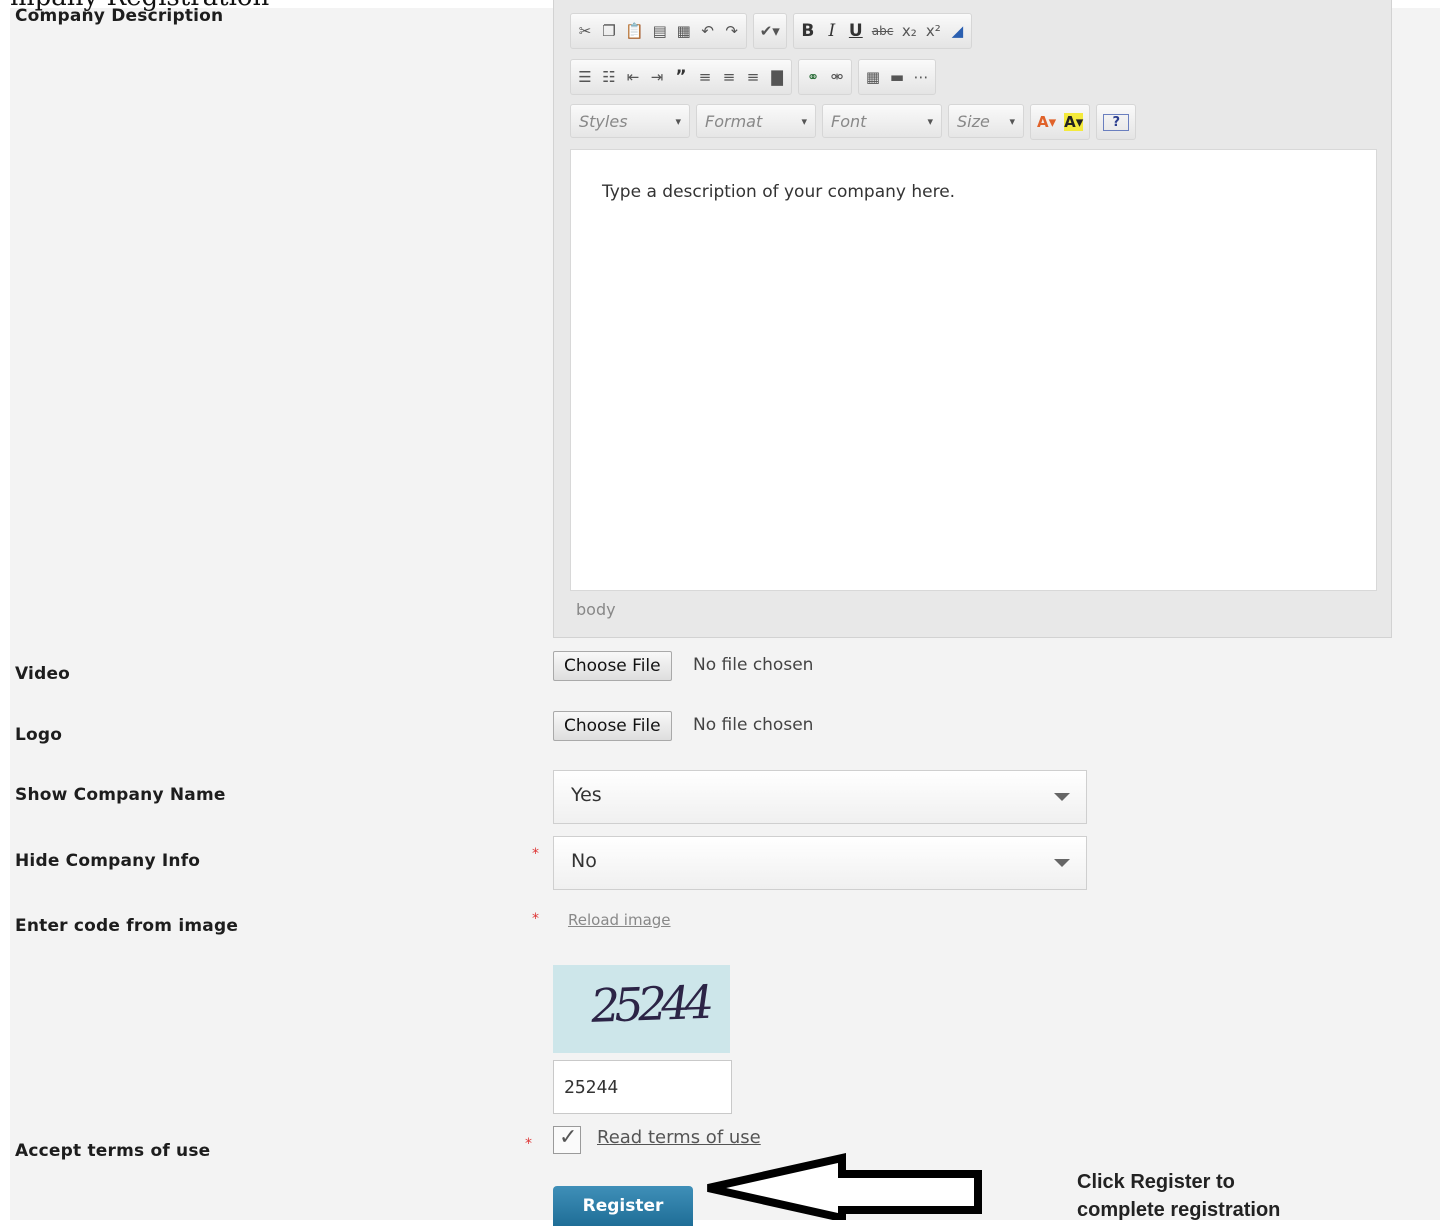 This screenshot has width=1448, height=1226. What do you see at coordinates (837, 77) in the screenshot?
I see `unlink-icon: ⚮` at bounding box center [837, 77].